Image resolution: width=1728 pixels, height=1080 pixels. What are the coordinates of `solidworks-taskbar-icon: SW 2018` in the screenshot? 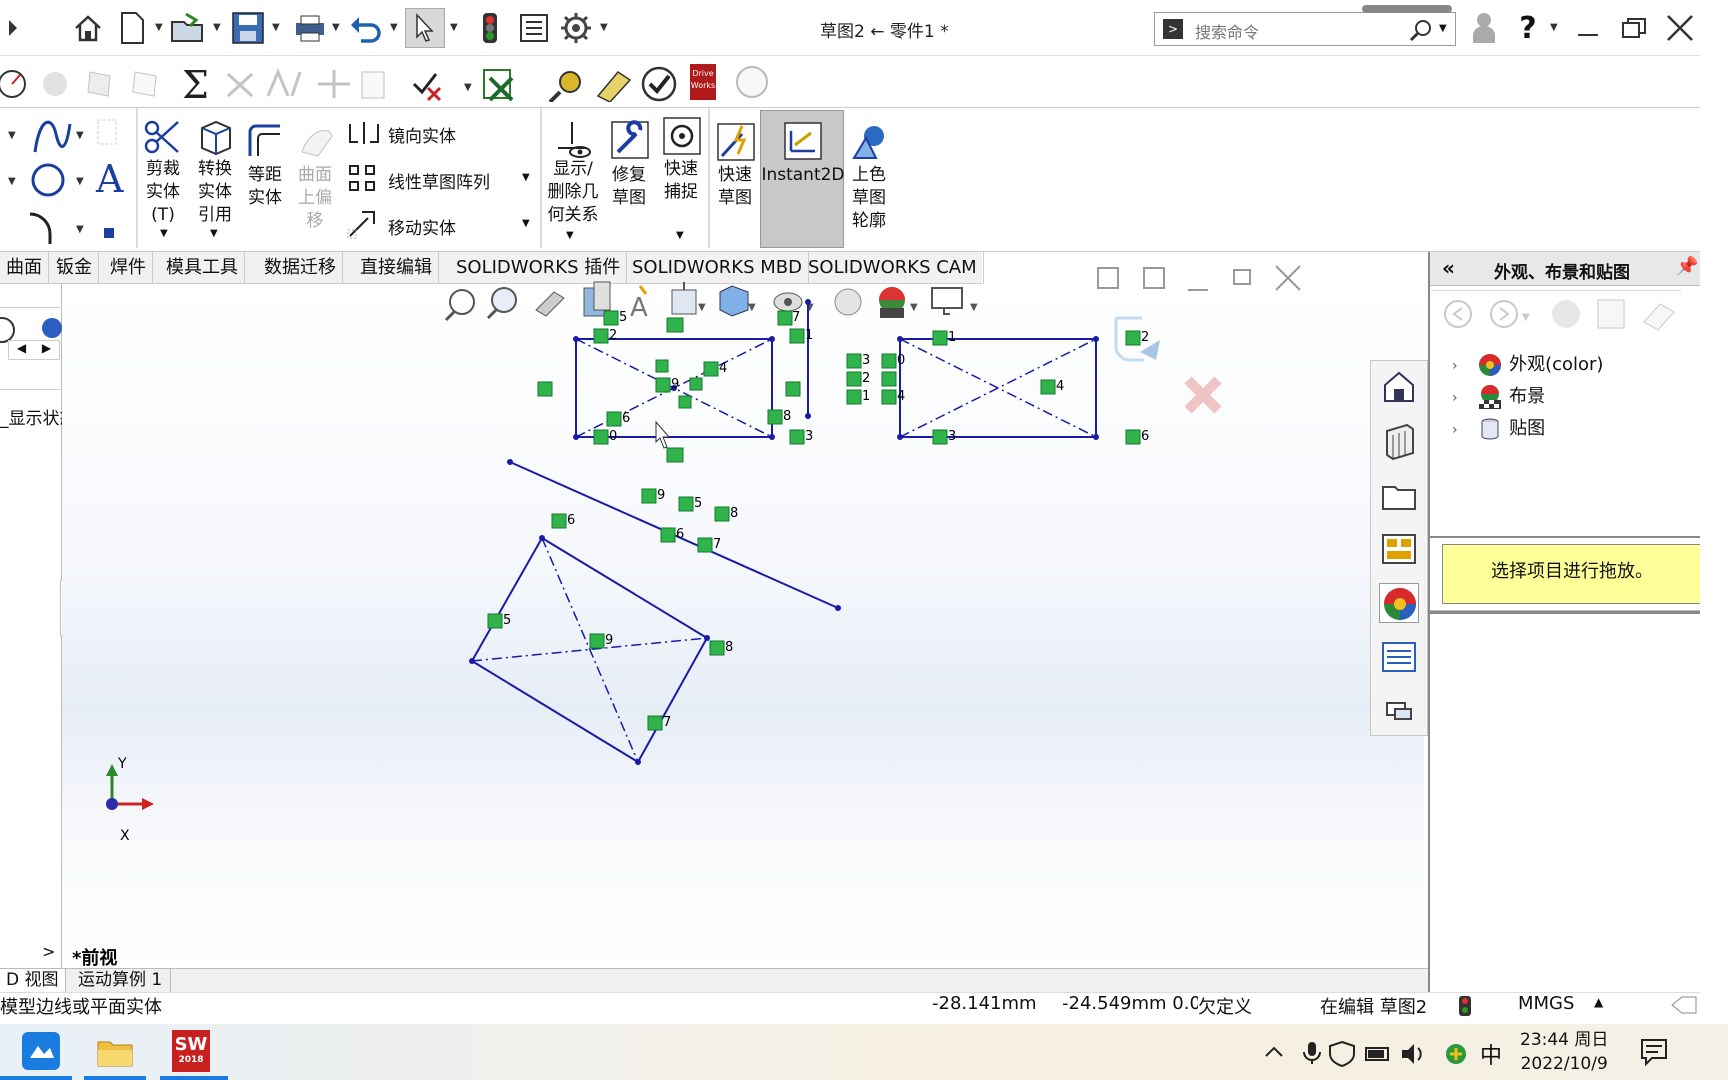 It's located at (191, 1051).